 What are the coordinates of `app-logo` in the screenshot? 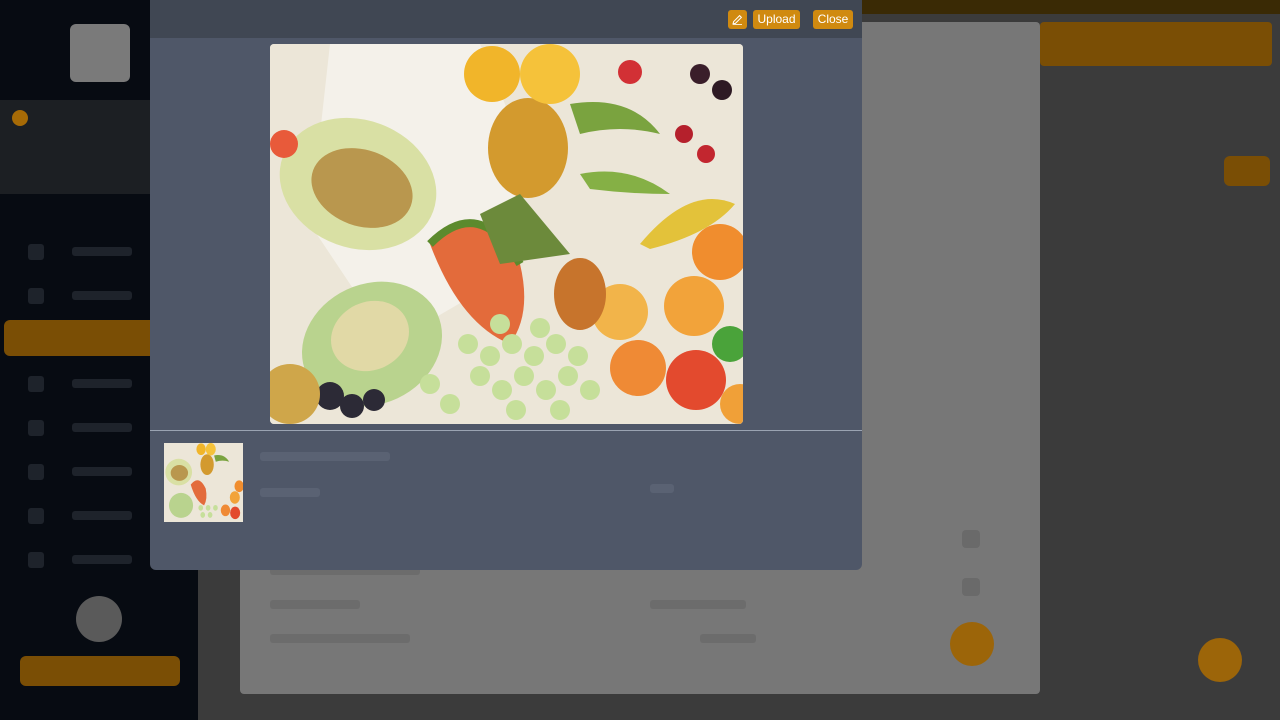 It's located at (100, 53).